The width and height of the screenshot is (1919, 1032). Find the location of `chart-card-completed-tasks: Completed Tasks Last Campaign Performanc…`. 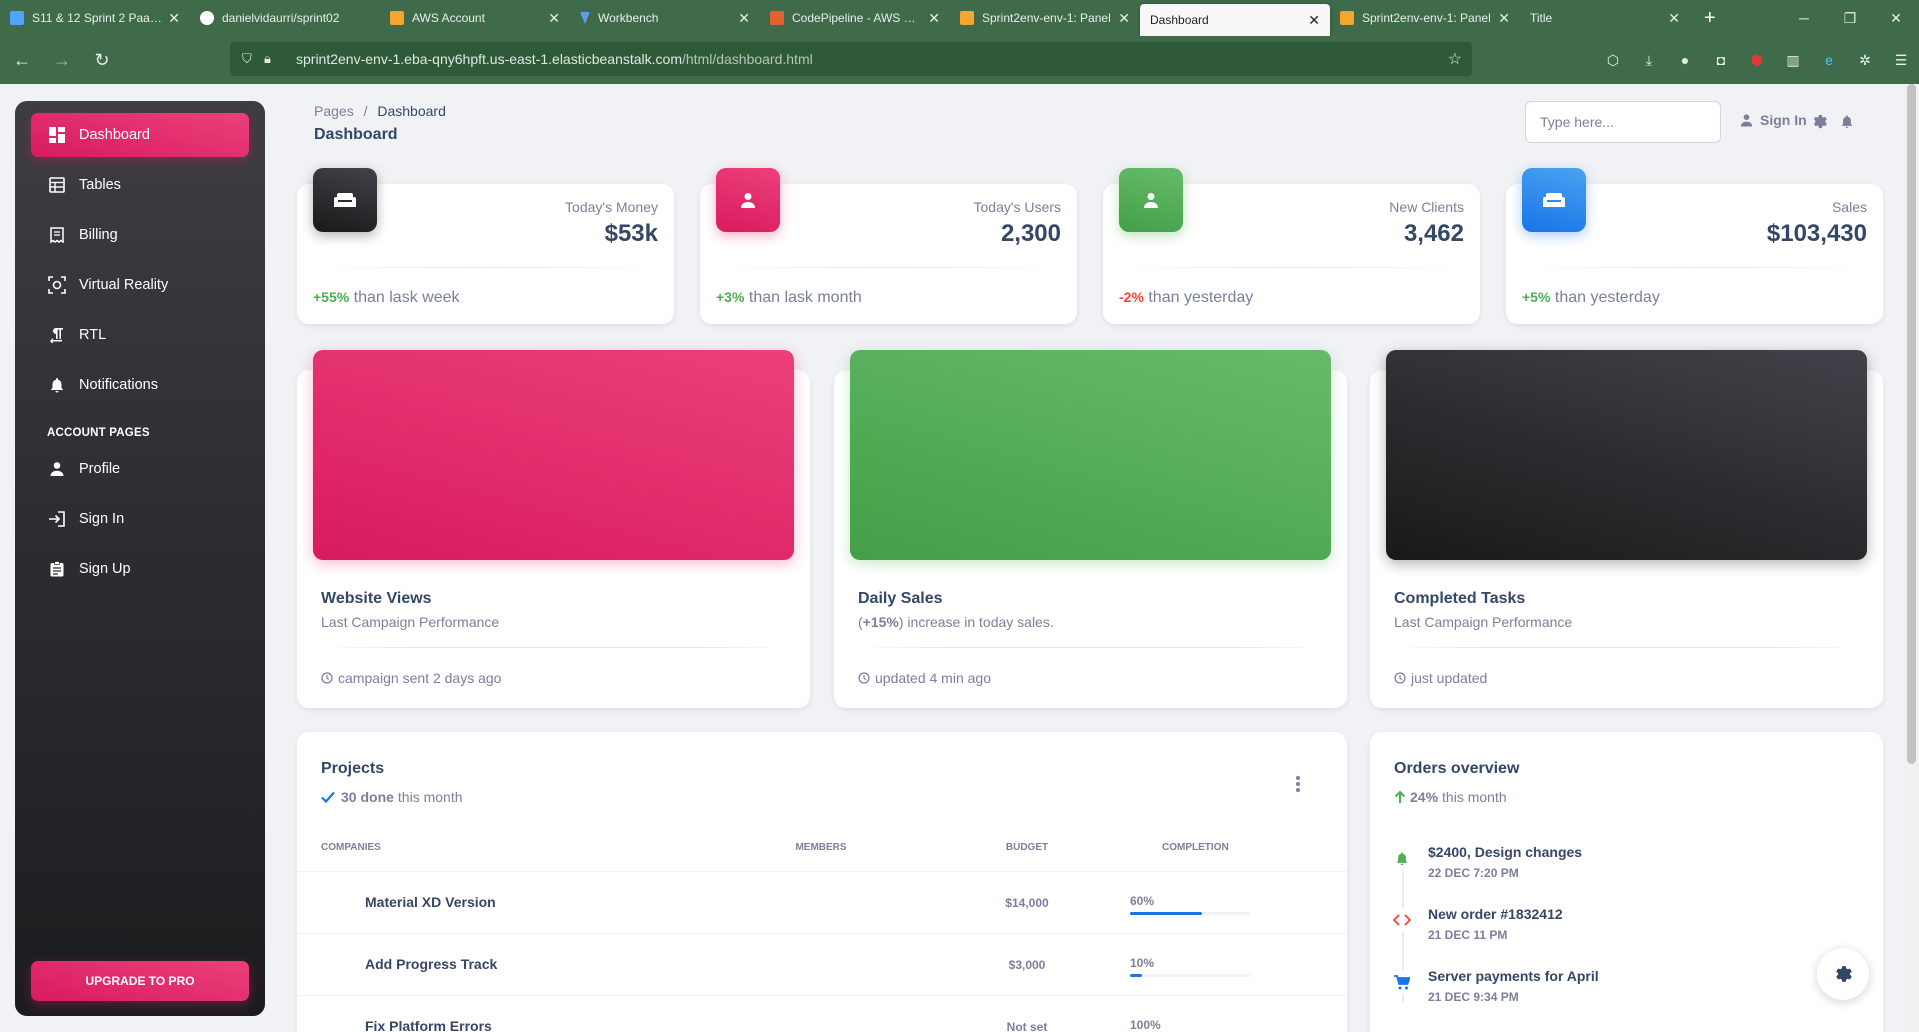

chart-card-completed-tasks: Completed Tasks Last Campaign Performanc… is located at coordinates (1626, 529).